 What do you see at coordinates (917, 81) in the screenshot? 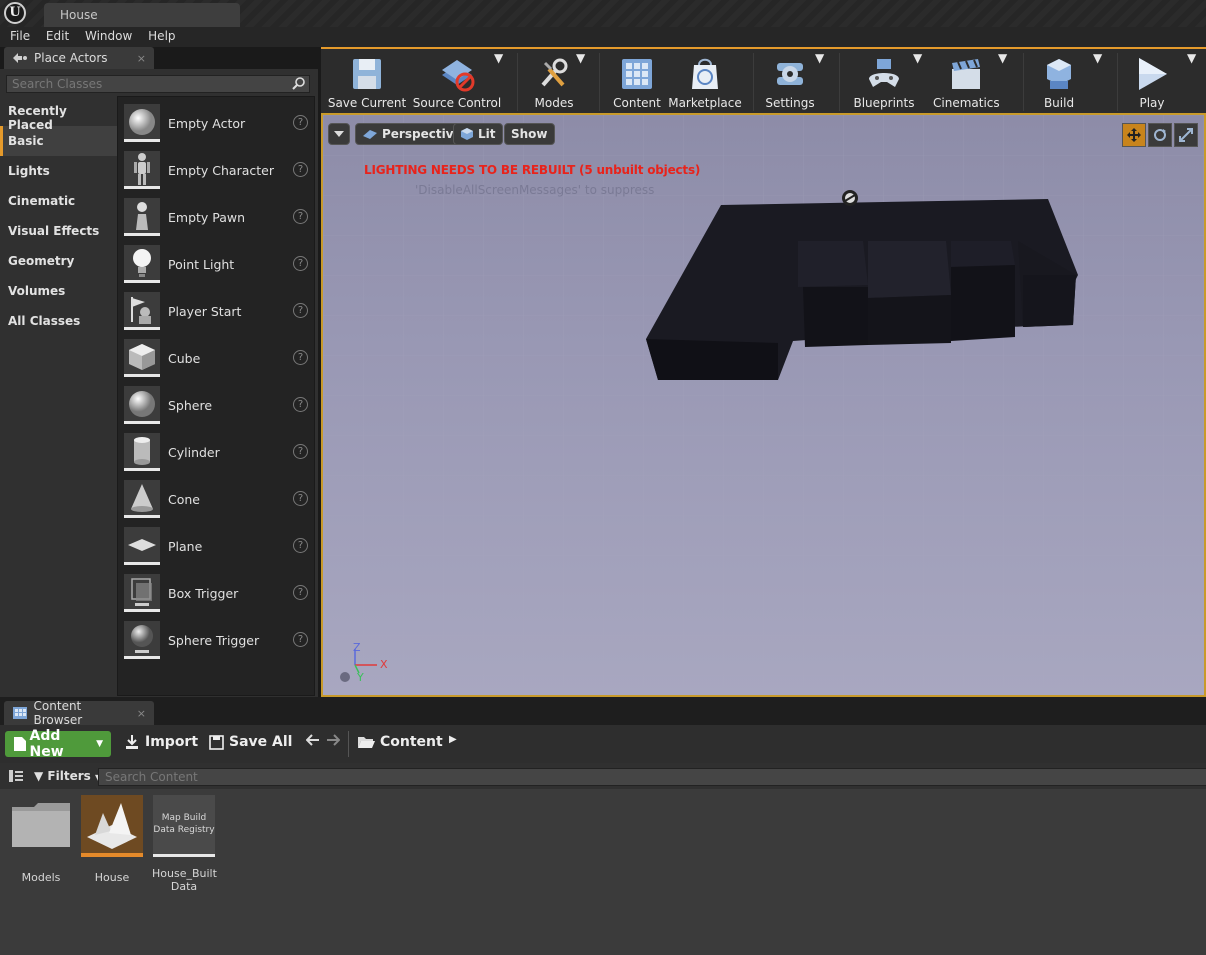
I see `blueprints-dropdown-icon: ▼` at bounding box center [917, 81].